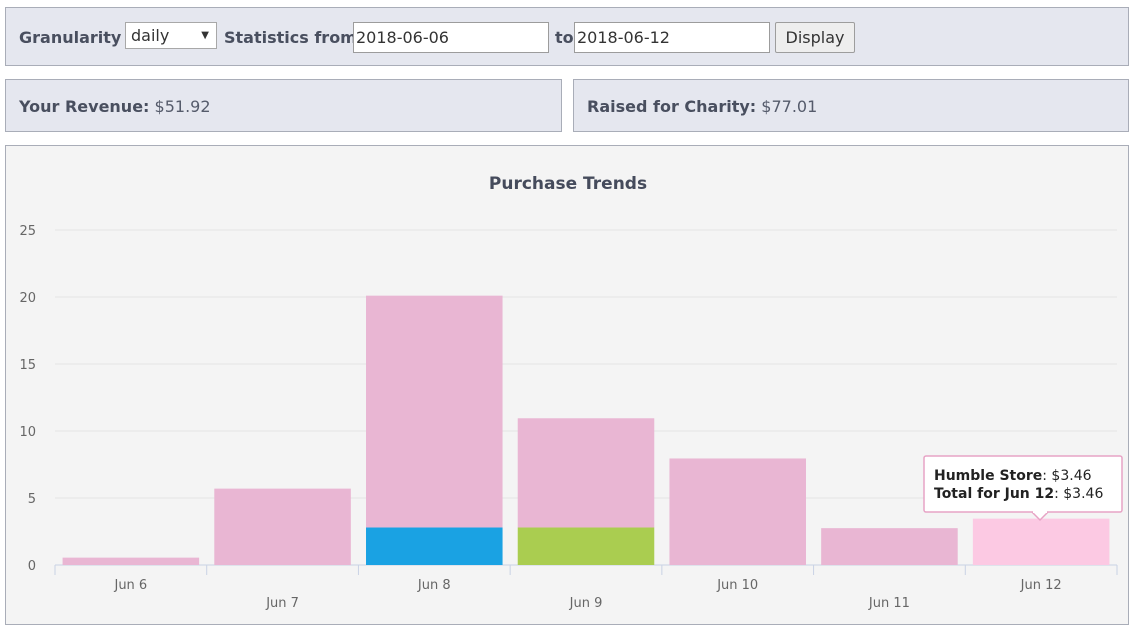 The width and height of the screenshot is (1138, 625). I want to click on from-date-input: 2018-06-06, so click(451, 37).